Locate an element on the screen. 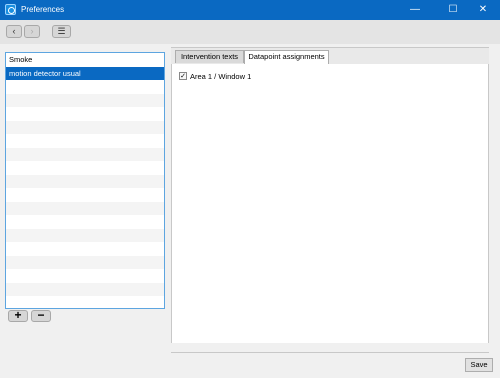  toolbar: ‹ › ☰ is located at coordinates (250, 32).